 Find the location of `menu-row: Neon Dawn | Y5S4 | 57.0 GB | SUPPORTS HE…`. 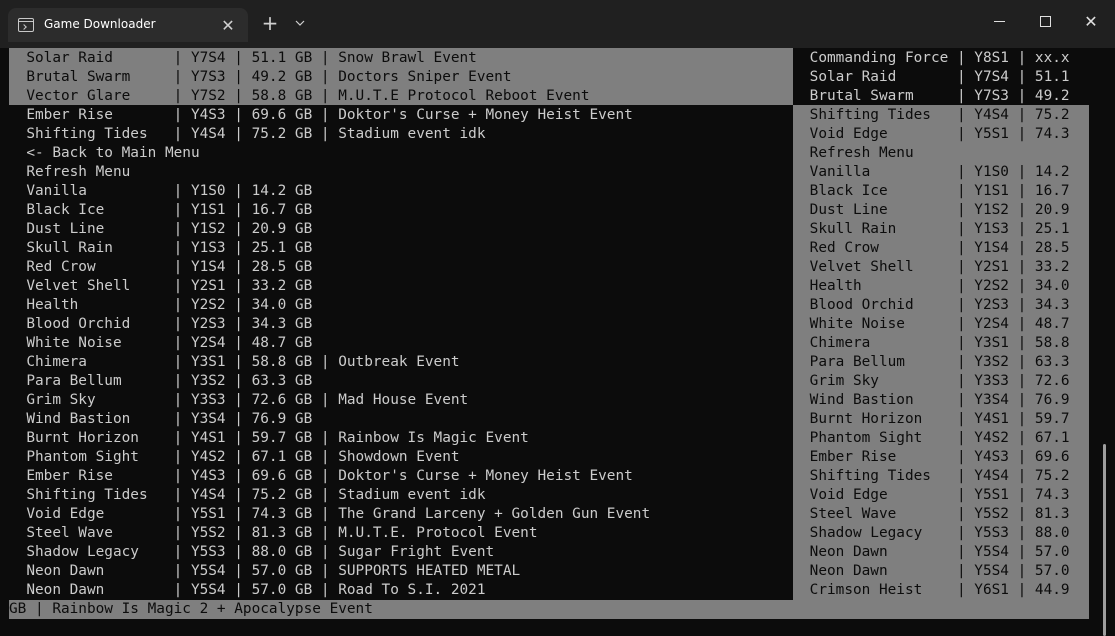

menu-row: Neon Dawn | Y5S4 | 57.0 GB | SUPPORTS HE… is located at coordinates (401, 571).